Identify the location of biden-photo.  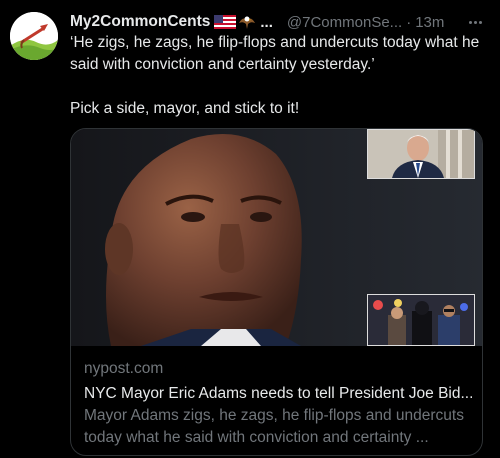
(421, 154).